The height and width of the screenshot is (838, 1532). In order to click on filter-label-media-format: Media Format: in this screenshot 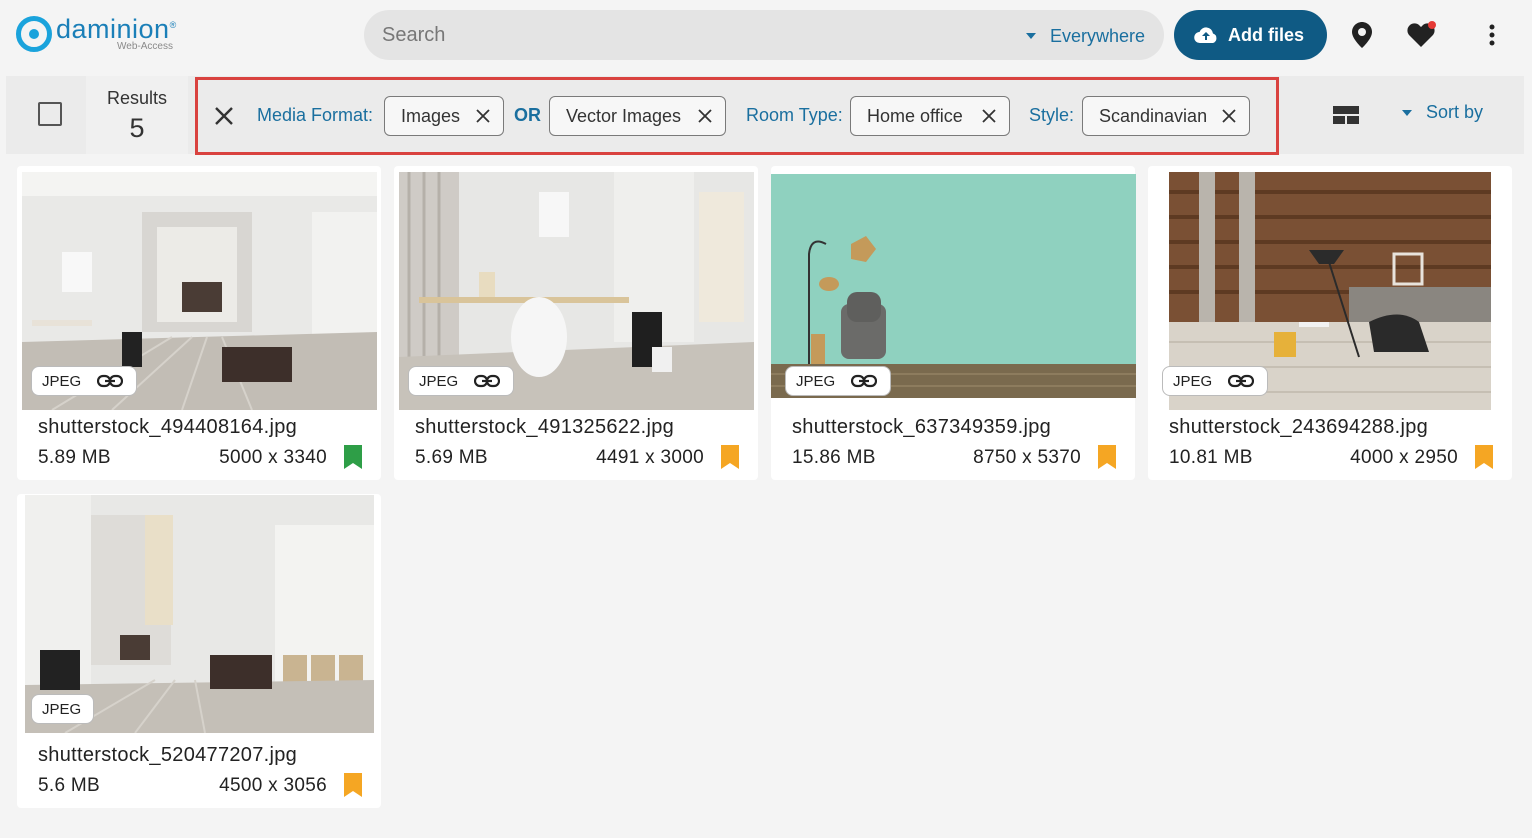, I will do `click(315, 115)`.